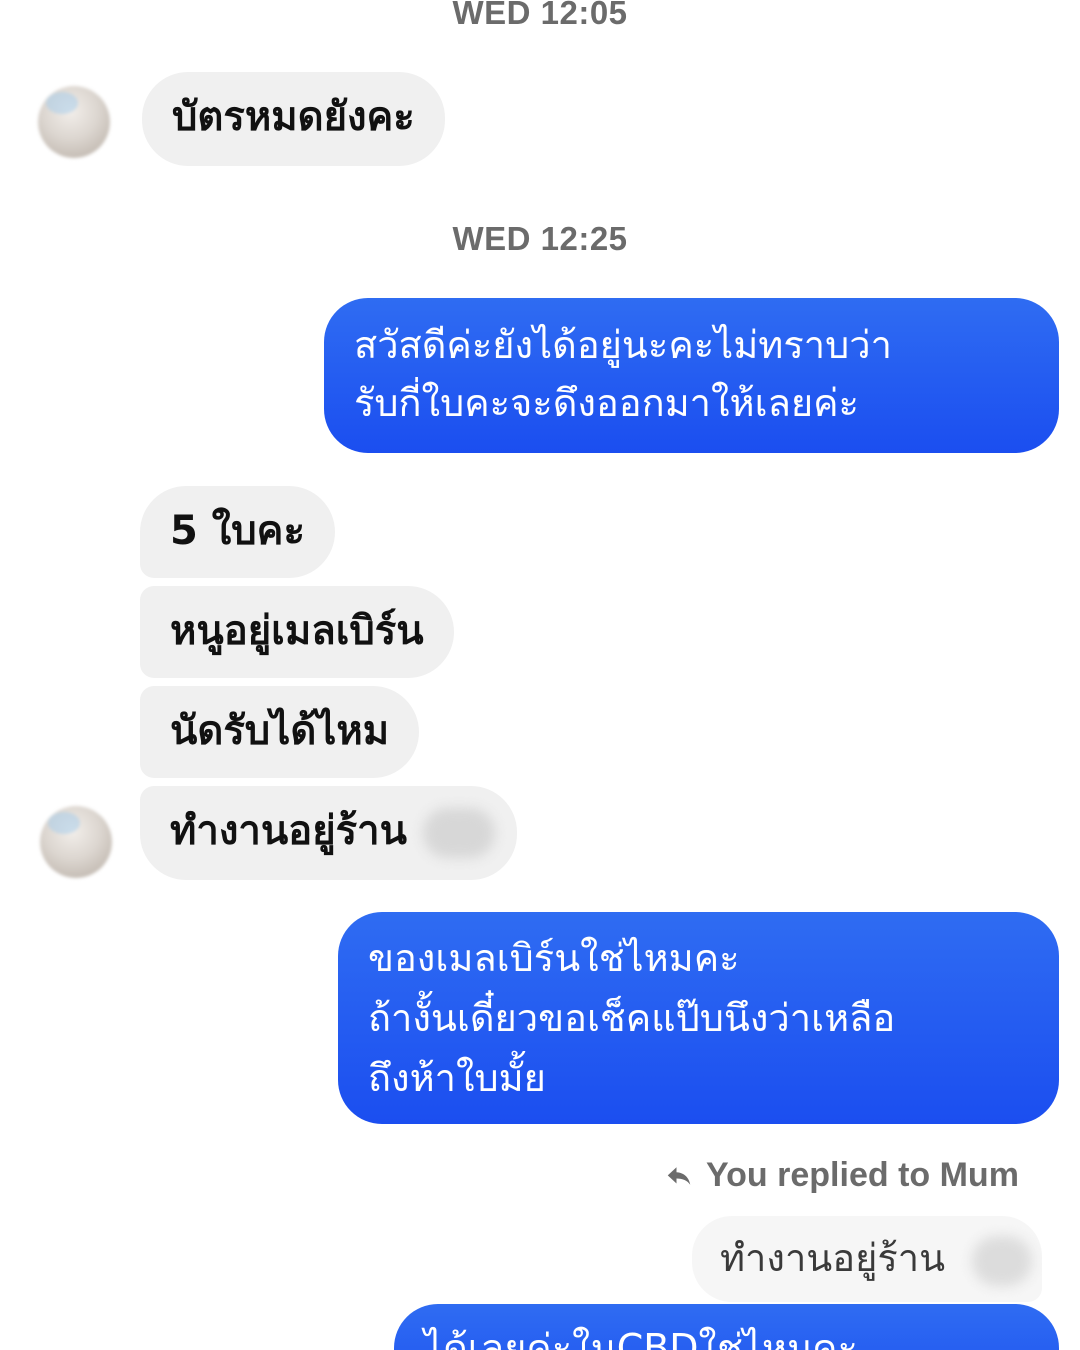  What do you see at coordinates (641, 1338) in the screenshot?
I see `message-text: ได้เลยค่ะในCBDใช่ไหมคะ` at bounding box center [641, 1338].